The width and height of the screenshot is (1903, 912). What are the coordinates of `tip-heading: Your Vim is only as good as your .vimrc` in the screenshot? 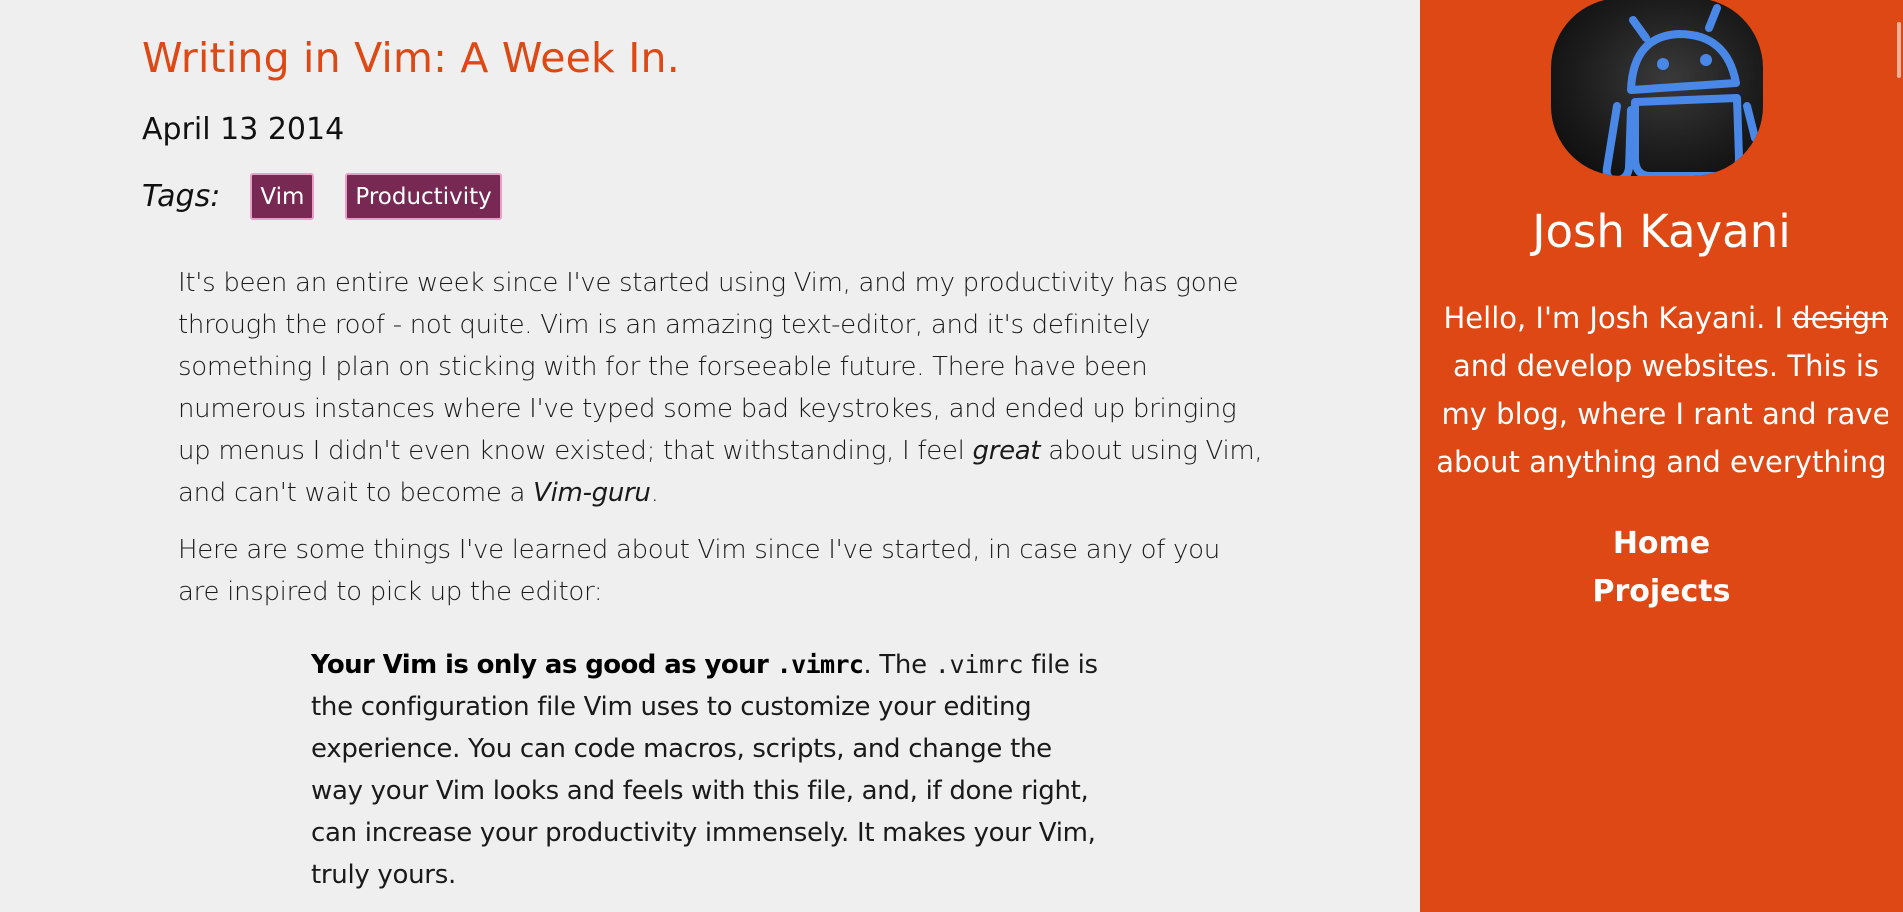 It's located at (587, 665).